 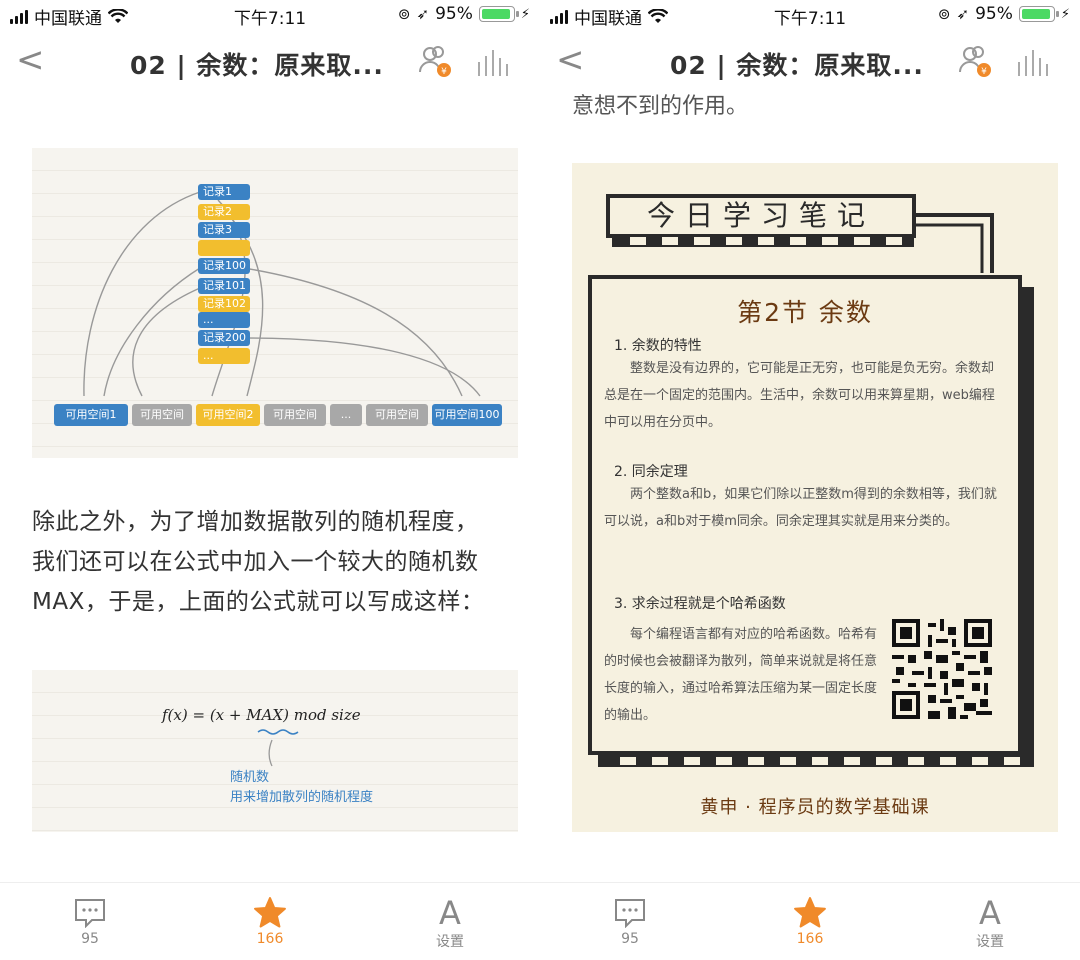 What do you see at coordinates (224, 266) in the screenshot?
I see `record-100: 记录100` at bounding box center [224, 266].